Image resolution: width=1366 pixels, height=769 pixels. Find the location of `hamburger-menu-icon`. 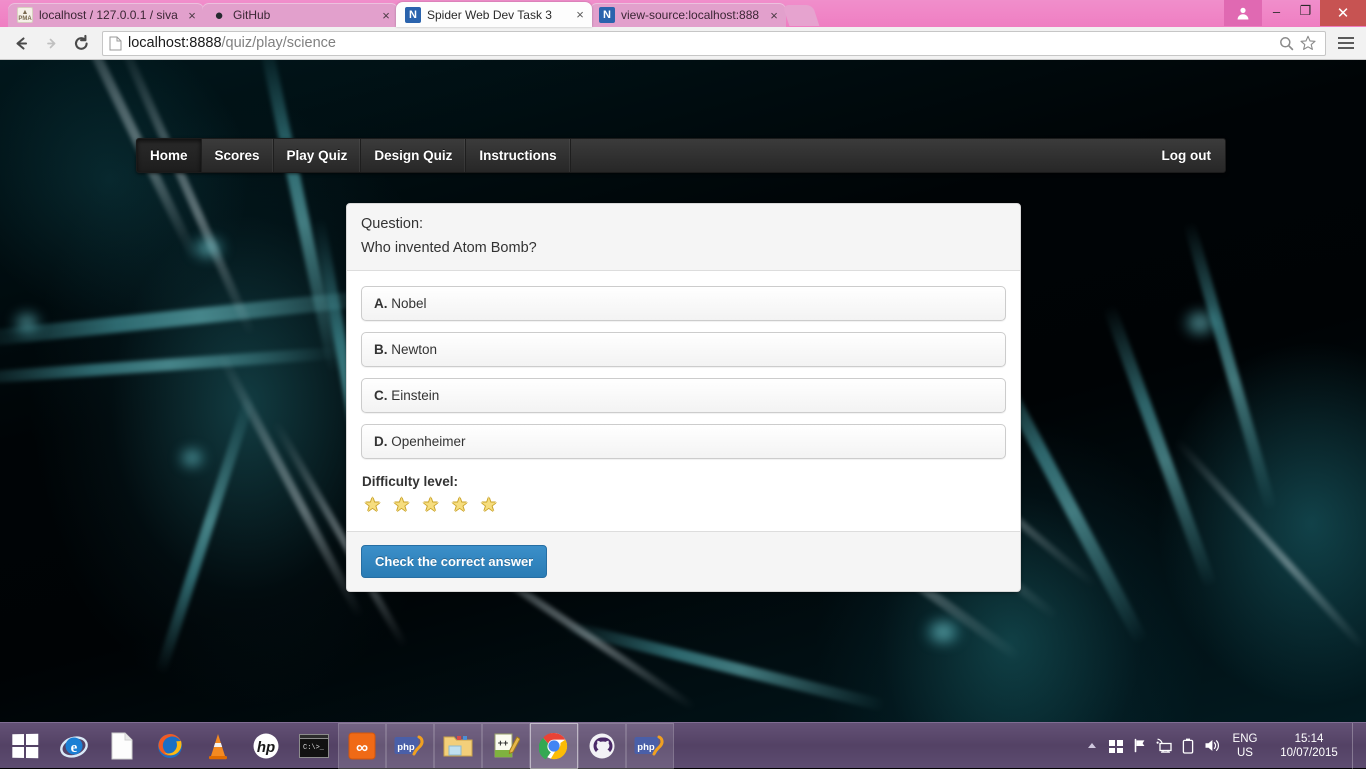

hamburger-menu-icon is located at coordinates (1346, 43).